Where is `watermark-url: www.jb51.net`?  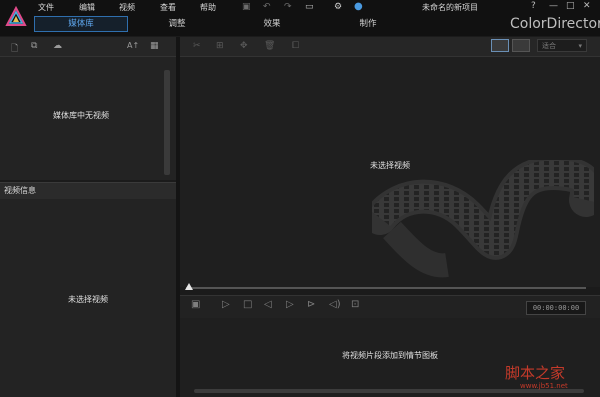
watermark-url: www.jb51.net is located at coordinates (544, 386).